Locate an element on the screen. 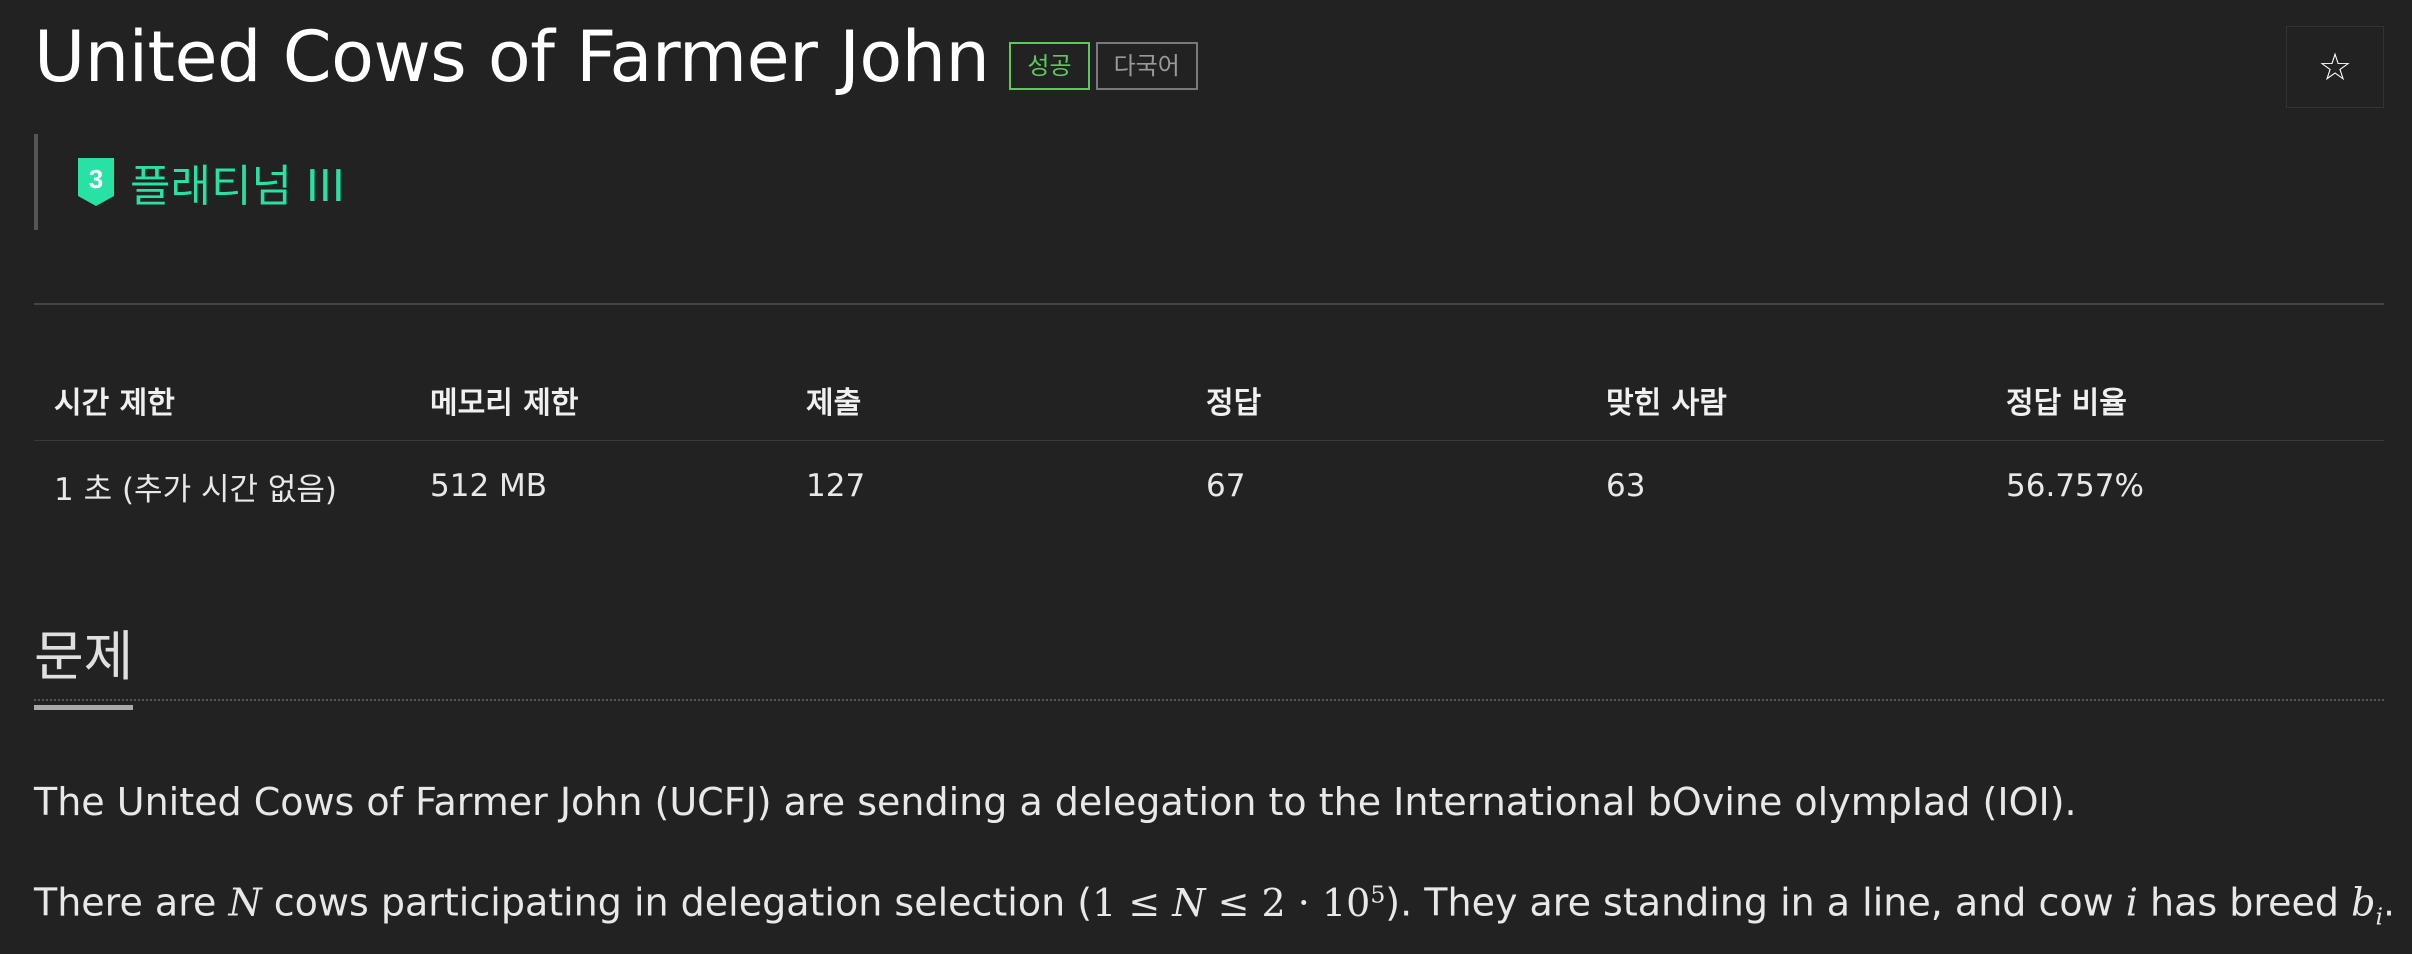 The image size is (2412, 954). problem-title: United Cows of Farmer John is located at coordinates (512, 57).